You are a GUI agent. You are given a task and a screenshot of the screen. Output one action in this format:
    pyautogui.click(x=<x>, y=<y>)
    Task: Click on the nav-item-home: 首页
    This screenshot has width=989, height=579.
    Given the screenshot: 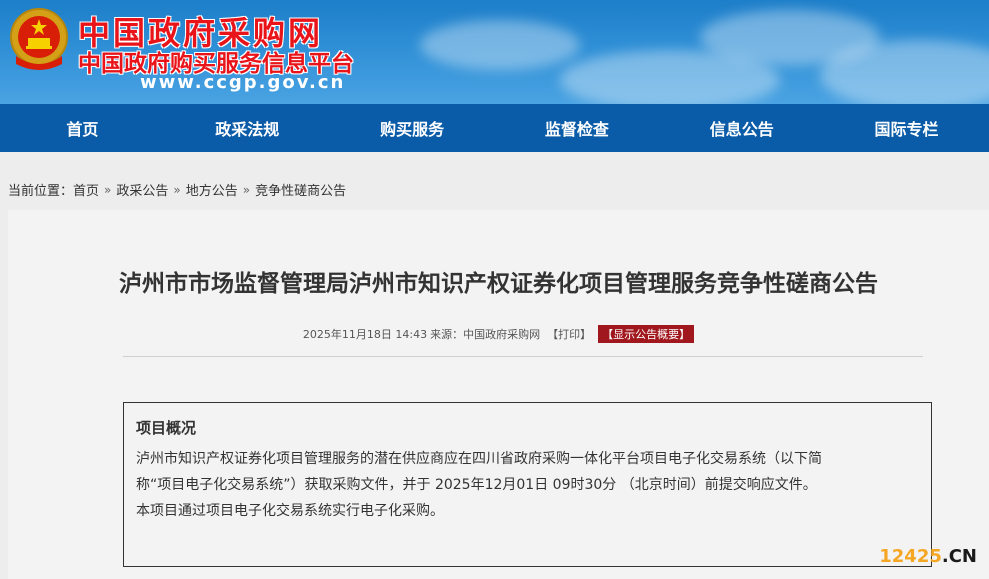 What is the action you would take?
    pyautogui.click(x=82, y=128)
    